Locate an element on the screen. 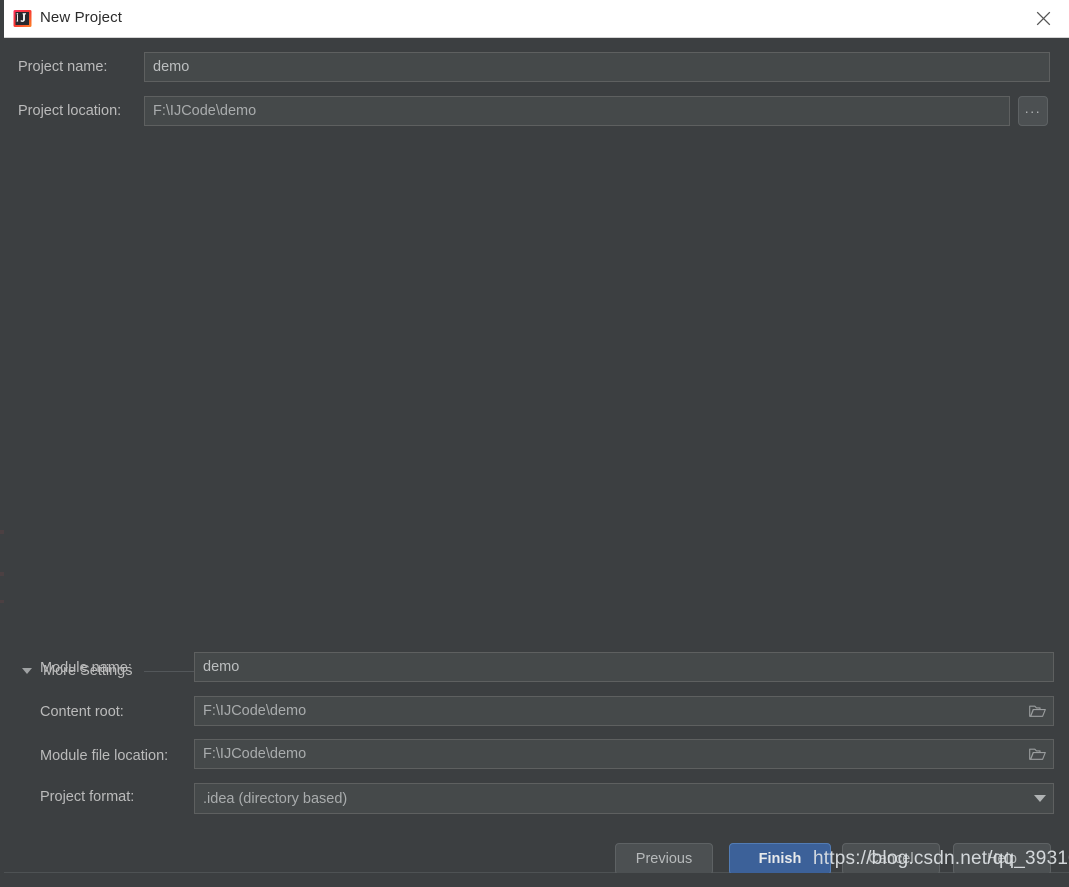 This screenshot has width=1069, height=887. project-format-label: Project format: is located at coordinates (87, 797).